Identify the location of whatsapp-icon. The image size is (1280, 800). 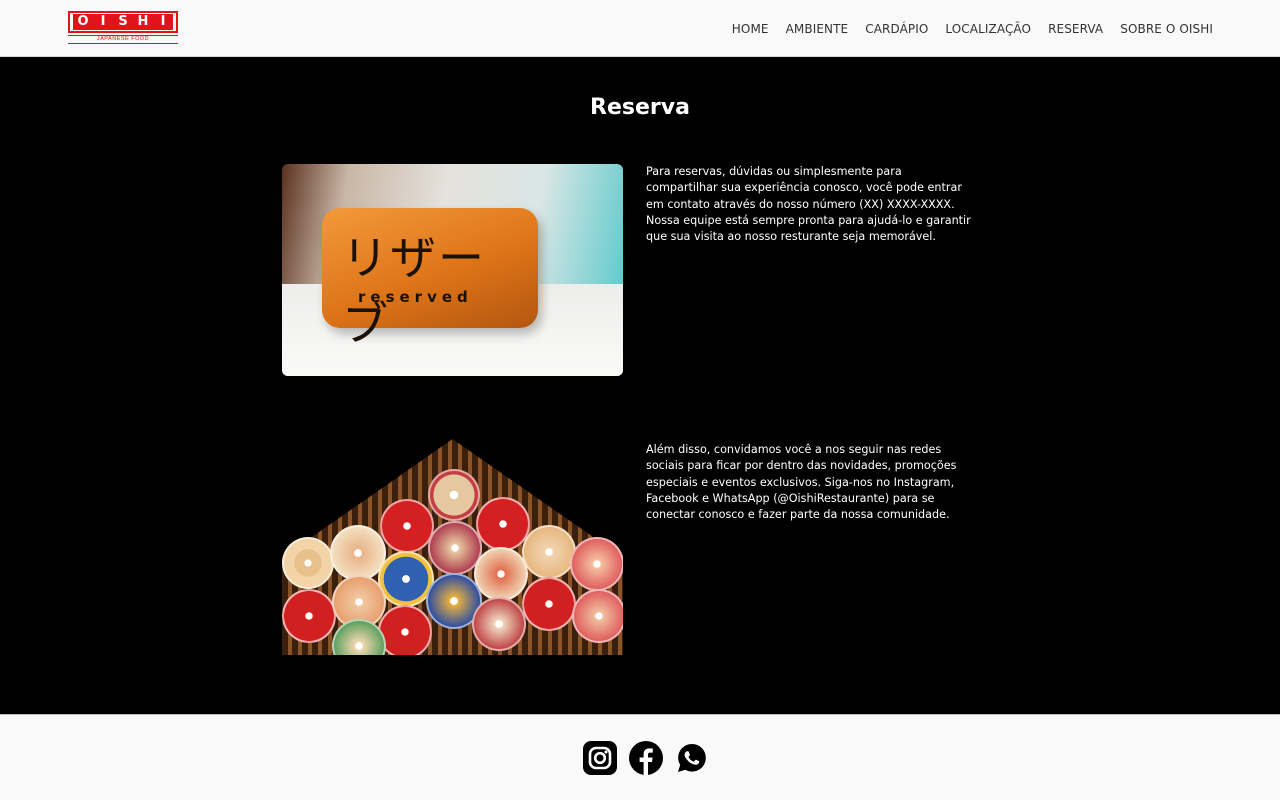
(692, 758).